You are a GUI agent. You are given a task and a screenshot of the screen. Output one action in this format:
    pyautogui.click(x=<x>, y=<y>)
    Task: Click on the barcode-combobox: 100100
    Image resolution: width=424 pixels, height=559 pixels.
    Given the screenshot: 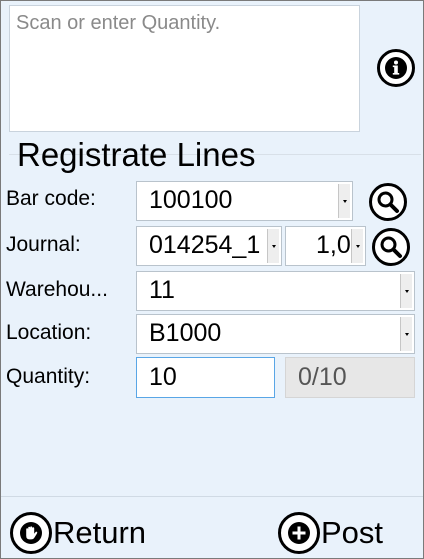 What is the action you would take?
    pyautogui.click(x=244, y=201)
    